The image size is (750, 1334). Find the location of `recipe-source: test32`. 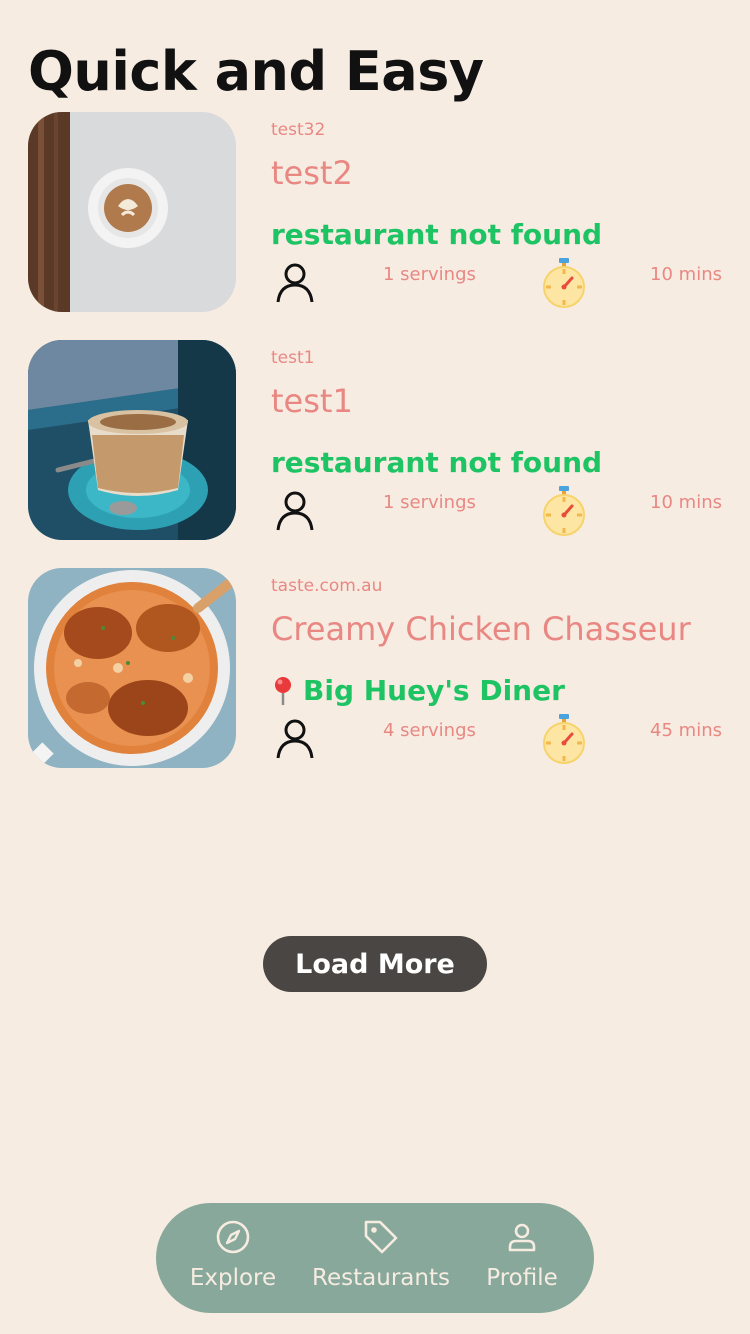

recipe-source: test32 is located at coordinates (298, 130).